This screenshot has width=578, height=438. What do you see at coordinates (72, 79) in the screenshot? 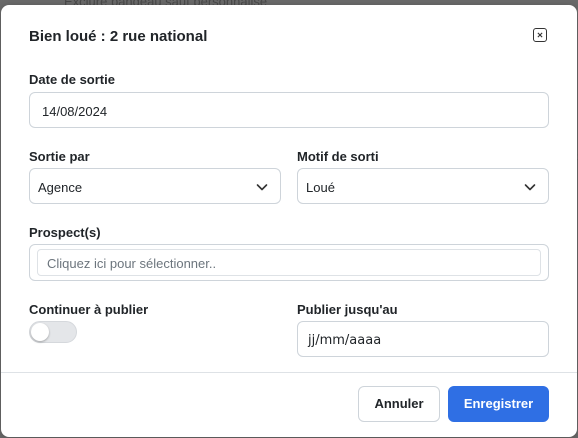
I see `date-sortie-label: Date de sortie` at bounding box center [72, 79].